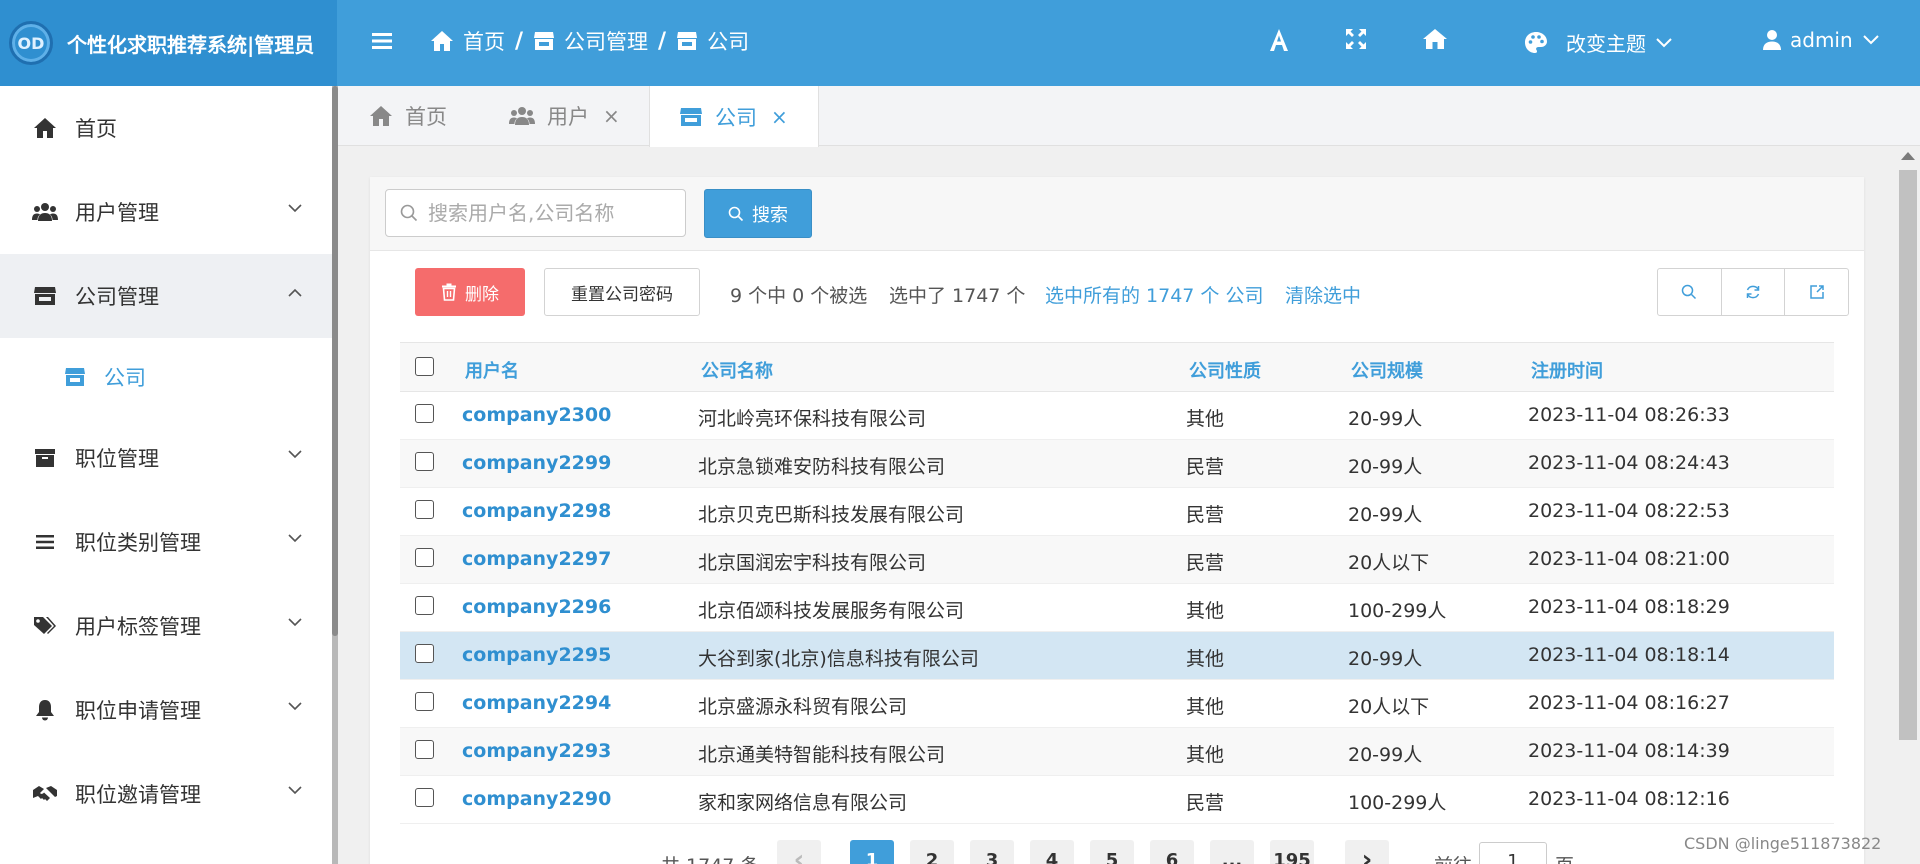  What do you see at coordinates (799, 852) in the screenshot?
I see `pagination-prev-button: ‹` at bounding box center [799, 852].